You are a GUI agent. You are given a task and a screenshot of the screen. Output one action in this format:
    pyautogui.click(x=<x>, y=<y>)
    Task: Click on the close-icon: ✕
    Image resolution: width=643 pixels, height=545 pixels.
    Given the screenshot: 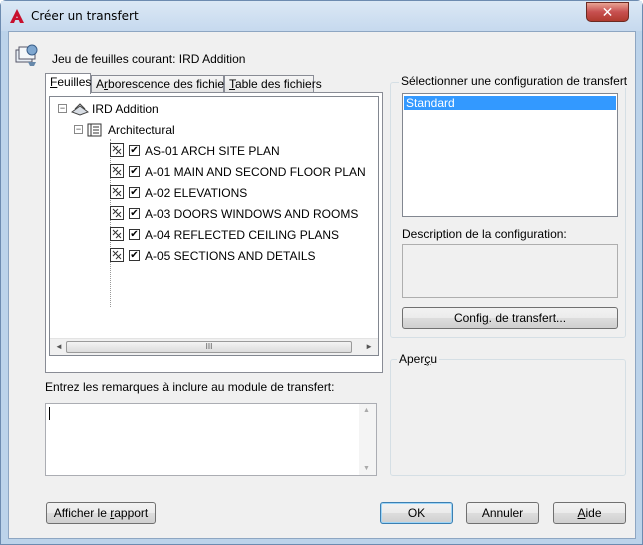 What is the action you would take?
    pyautogui.click(x=607, y=12)
    